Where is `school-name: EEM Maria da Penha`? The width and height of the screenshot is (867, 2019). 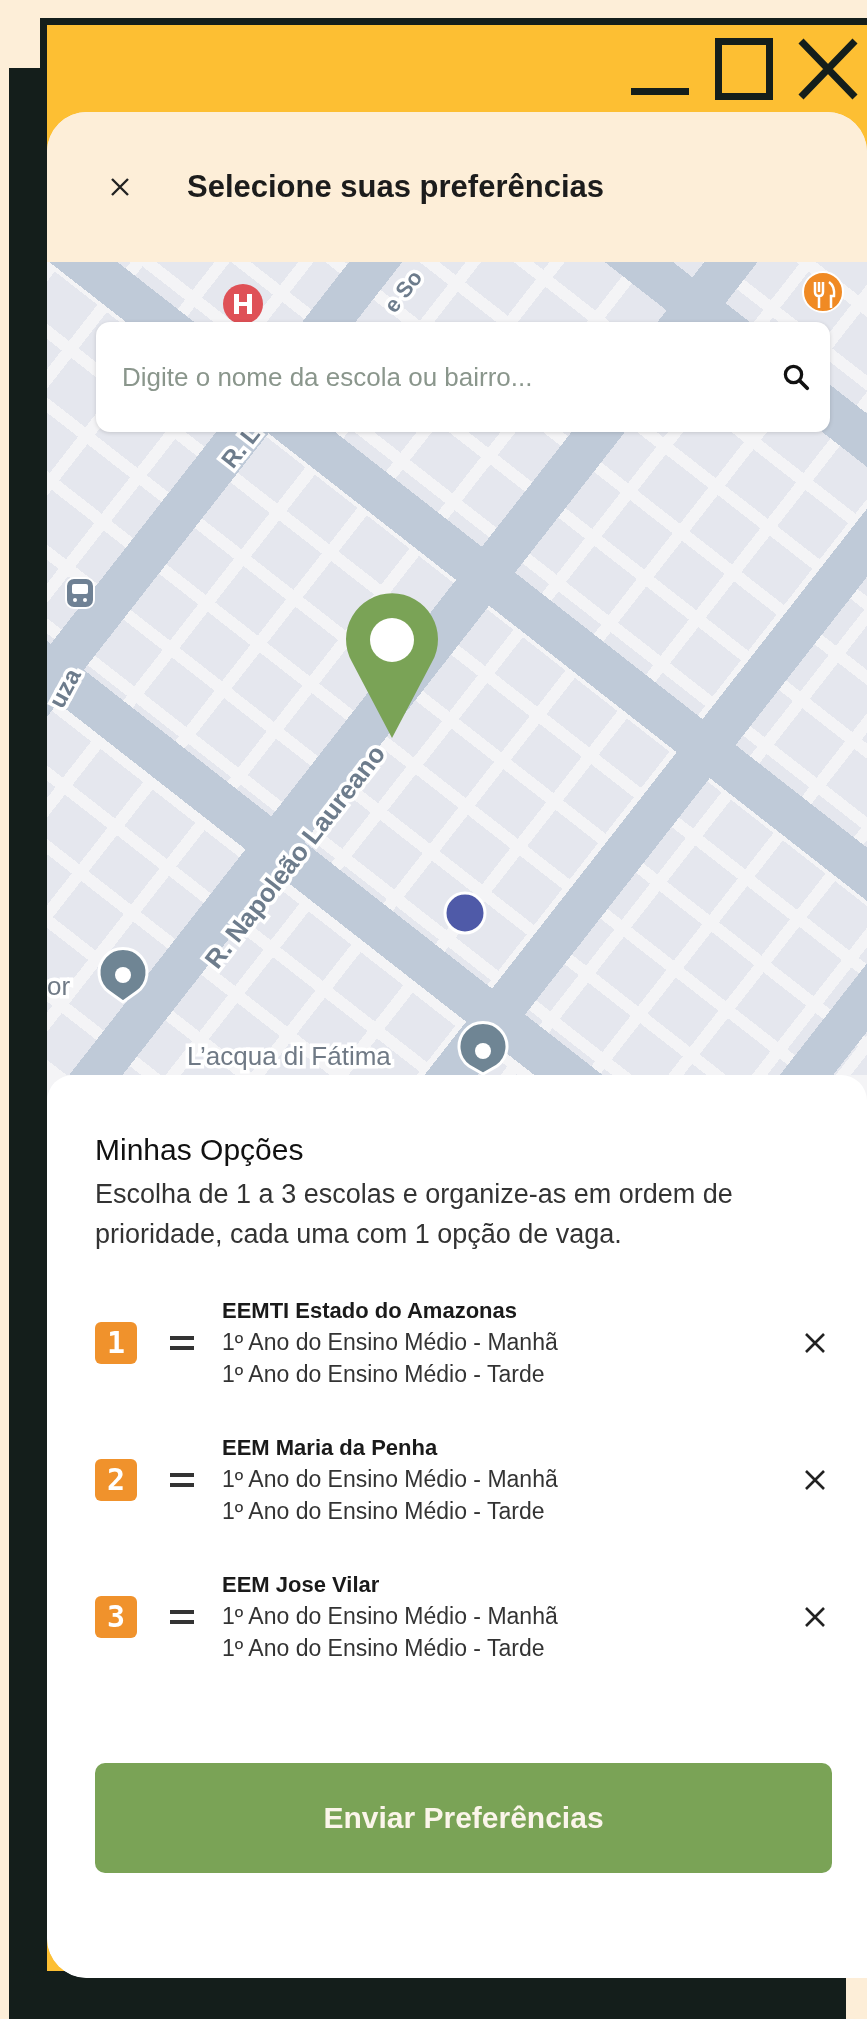
school-name: EEM Maria da Penha is located at coordinates (330, 1447).